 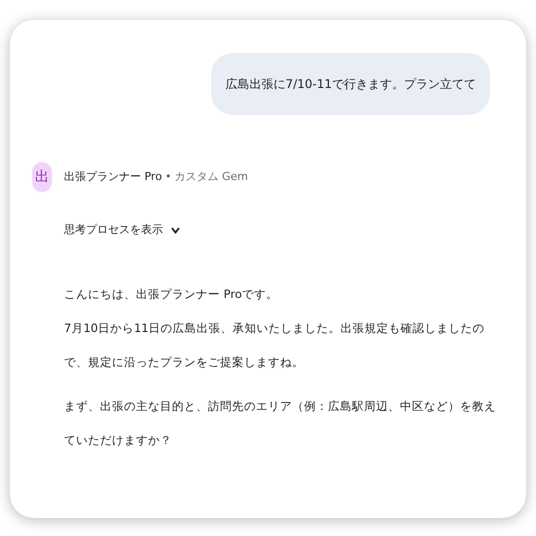 I want to click on user-message-bubble: 広島出張に7/10-11で行きます。プラン立てて, so click(x=350, y=84).